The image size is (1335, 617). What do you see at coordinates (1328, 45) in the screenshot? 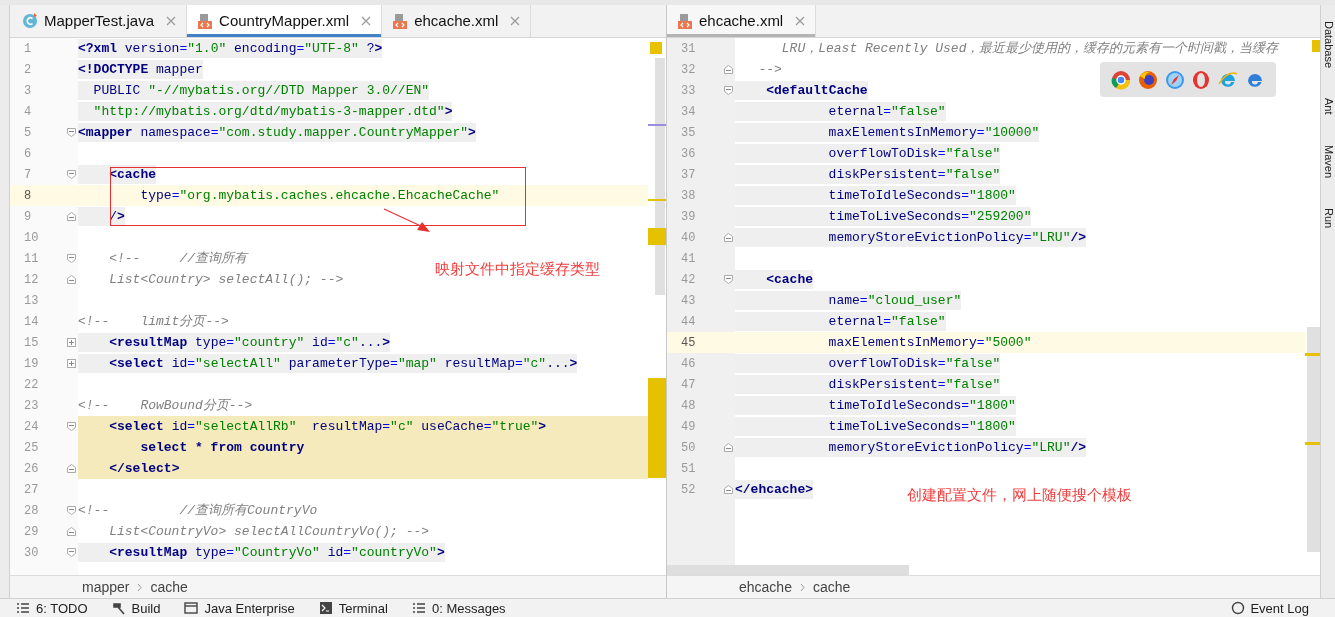
I see `tool-window-tab: Database` at bounding box center [1328, 45].